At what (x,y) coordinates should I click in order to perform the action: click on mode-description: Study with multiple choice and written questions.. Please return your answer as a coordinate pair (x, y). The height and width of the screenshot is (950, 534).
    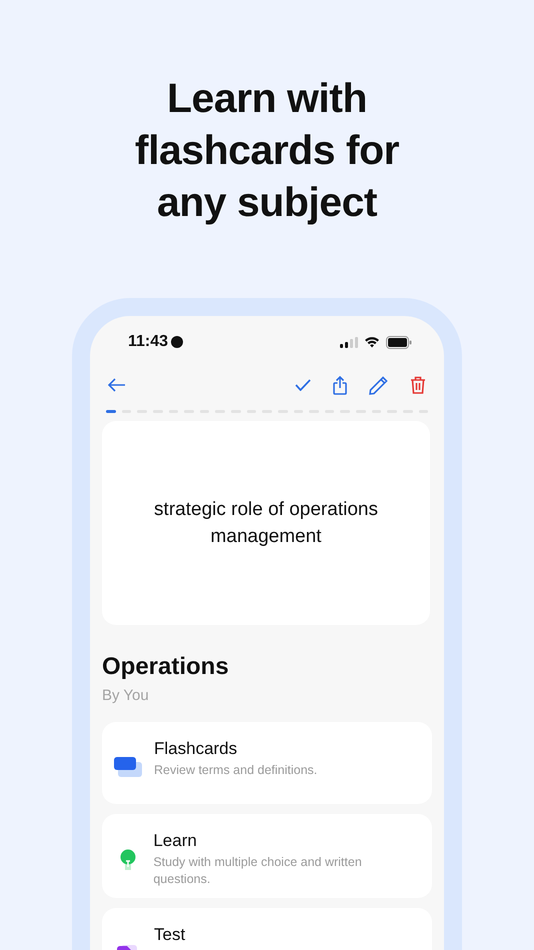
    Looking at the image, I should click on (258, 871).